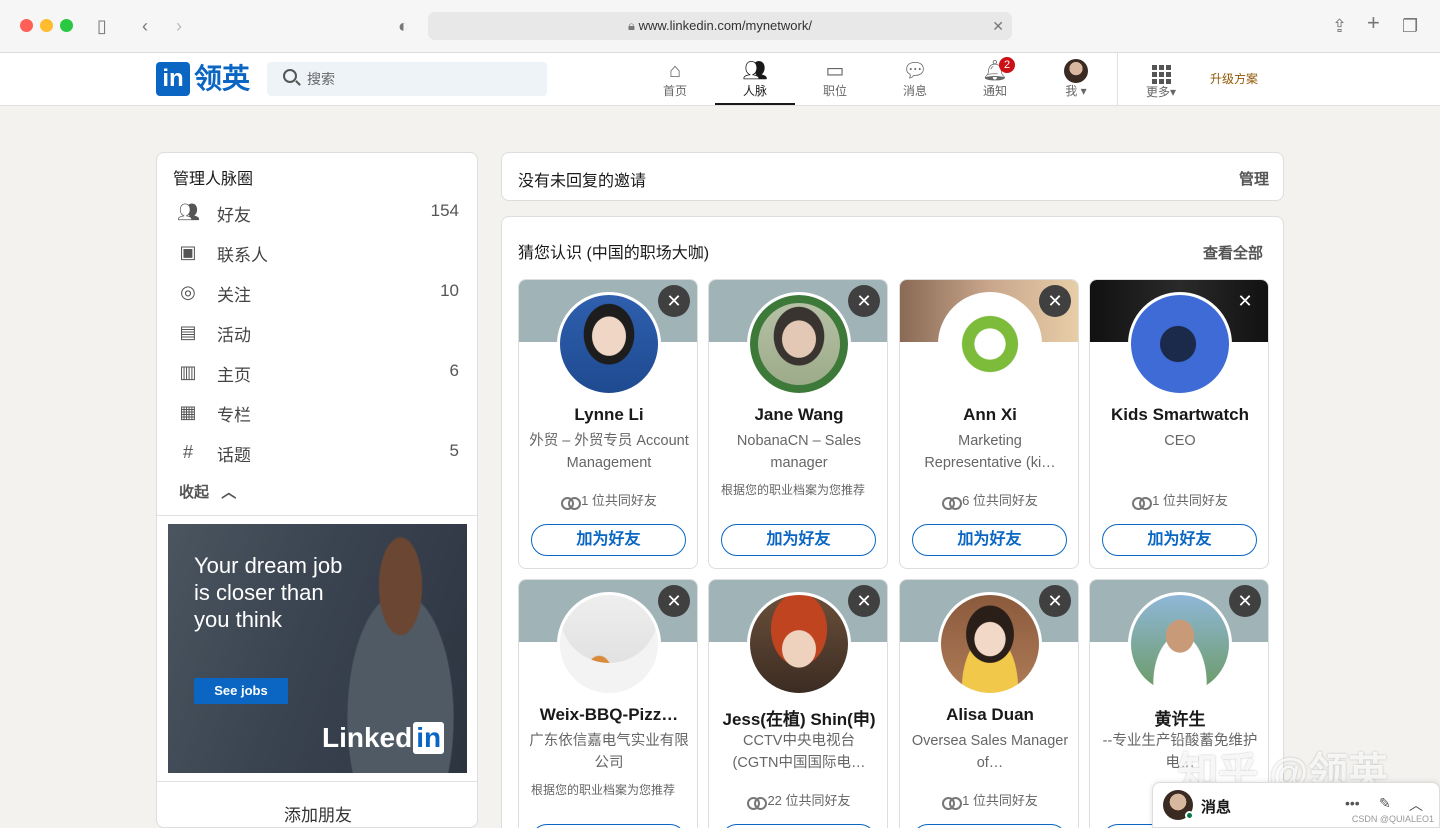 Image resolution: width=1440 pixels, height=828 pixels. I want to click on sidebar-item-count: 154, so click(444, 210).